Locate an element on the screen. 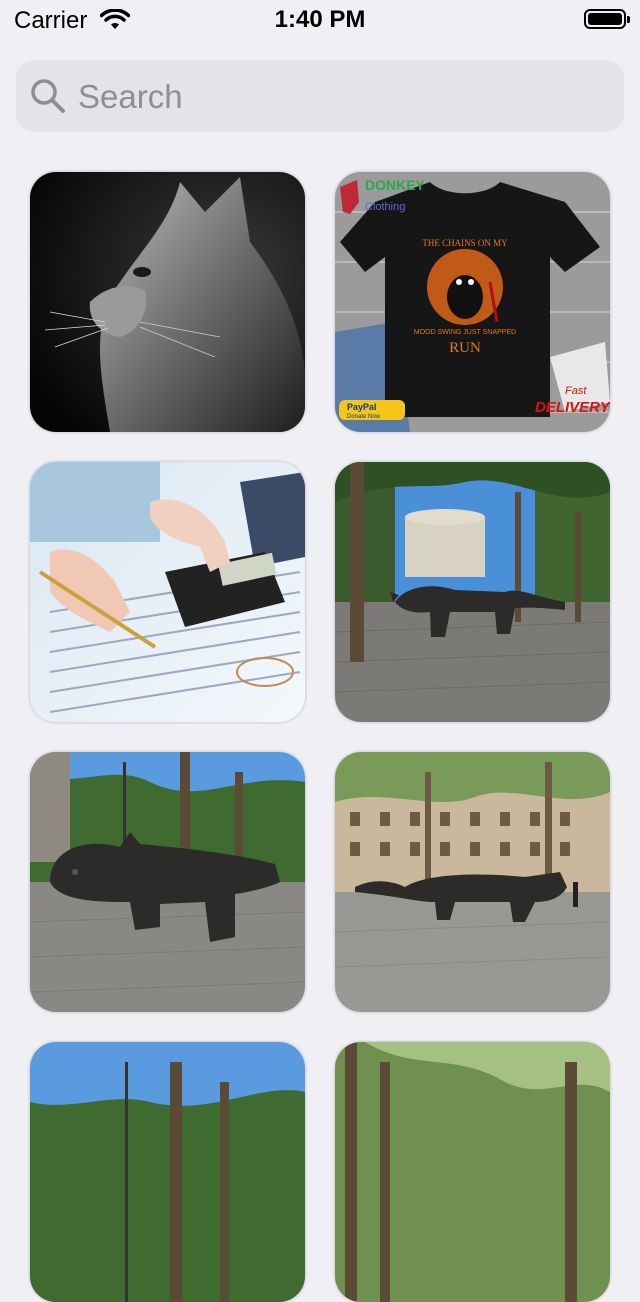  delivery-line1: Fast is located at coordinates (576, 391).